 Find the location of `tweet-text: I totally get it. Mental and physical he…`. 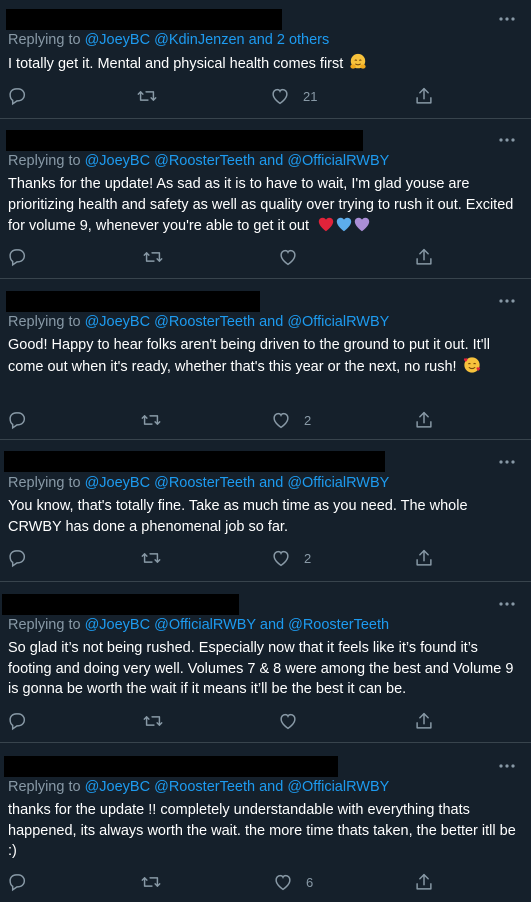

tweet-text: I totally get it. Mental and physical he… is located at coordinates (265, 64).